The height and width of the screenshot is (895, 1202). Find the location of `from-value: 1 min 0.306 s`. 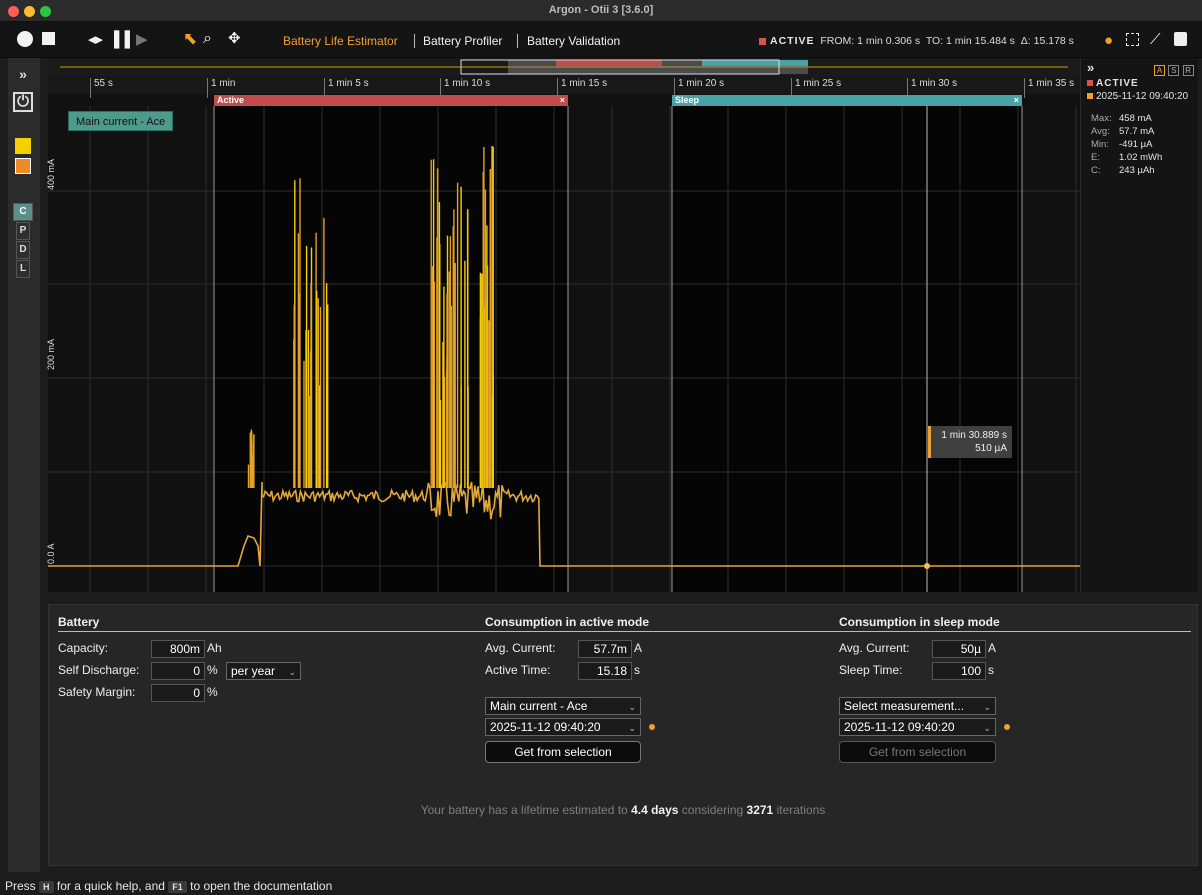

from-value: 1 min 0.306 s is located at coordinates (889, 41).